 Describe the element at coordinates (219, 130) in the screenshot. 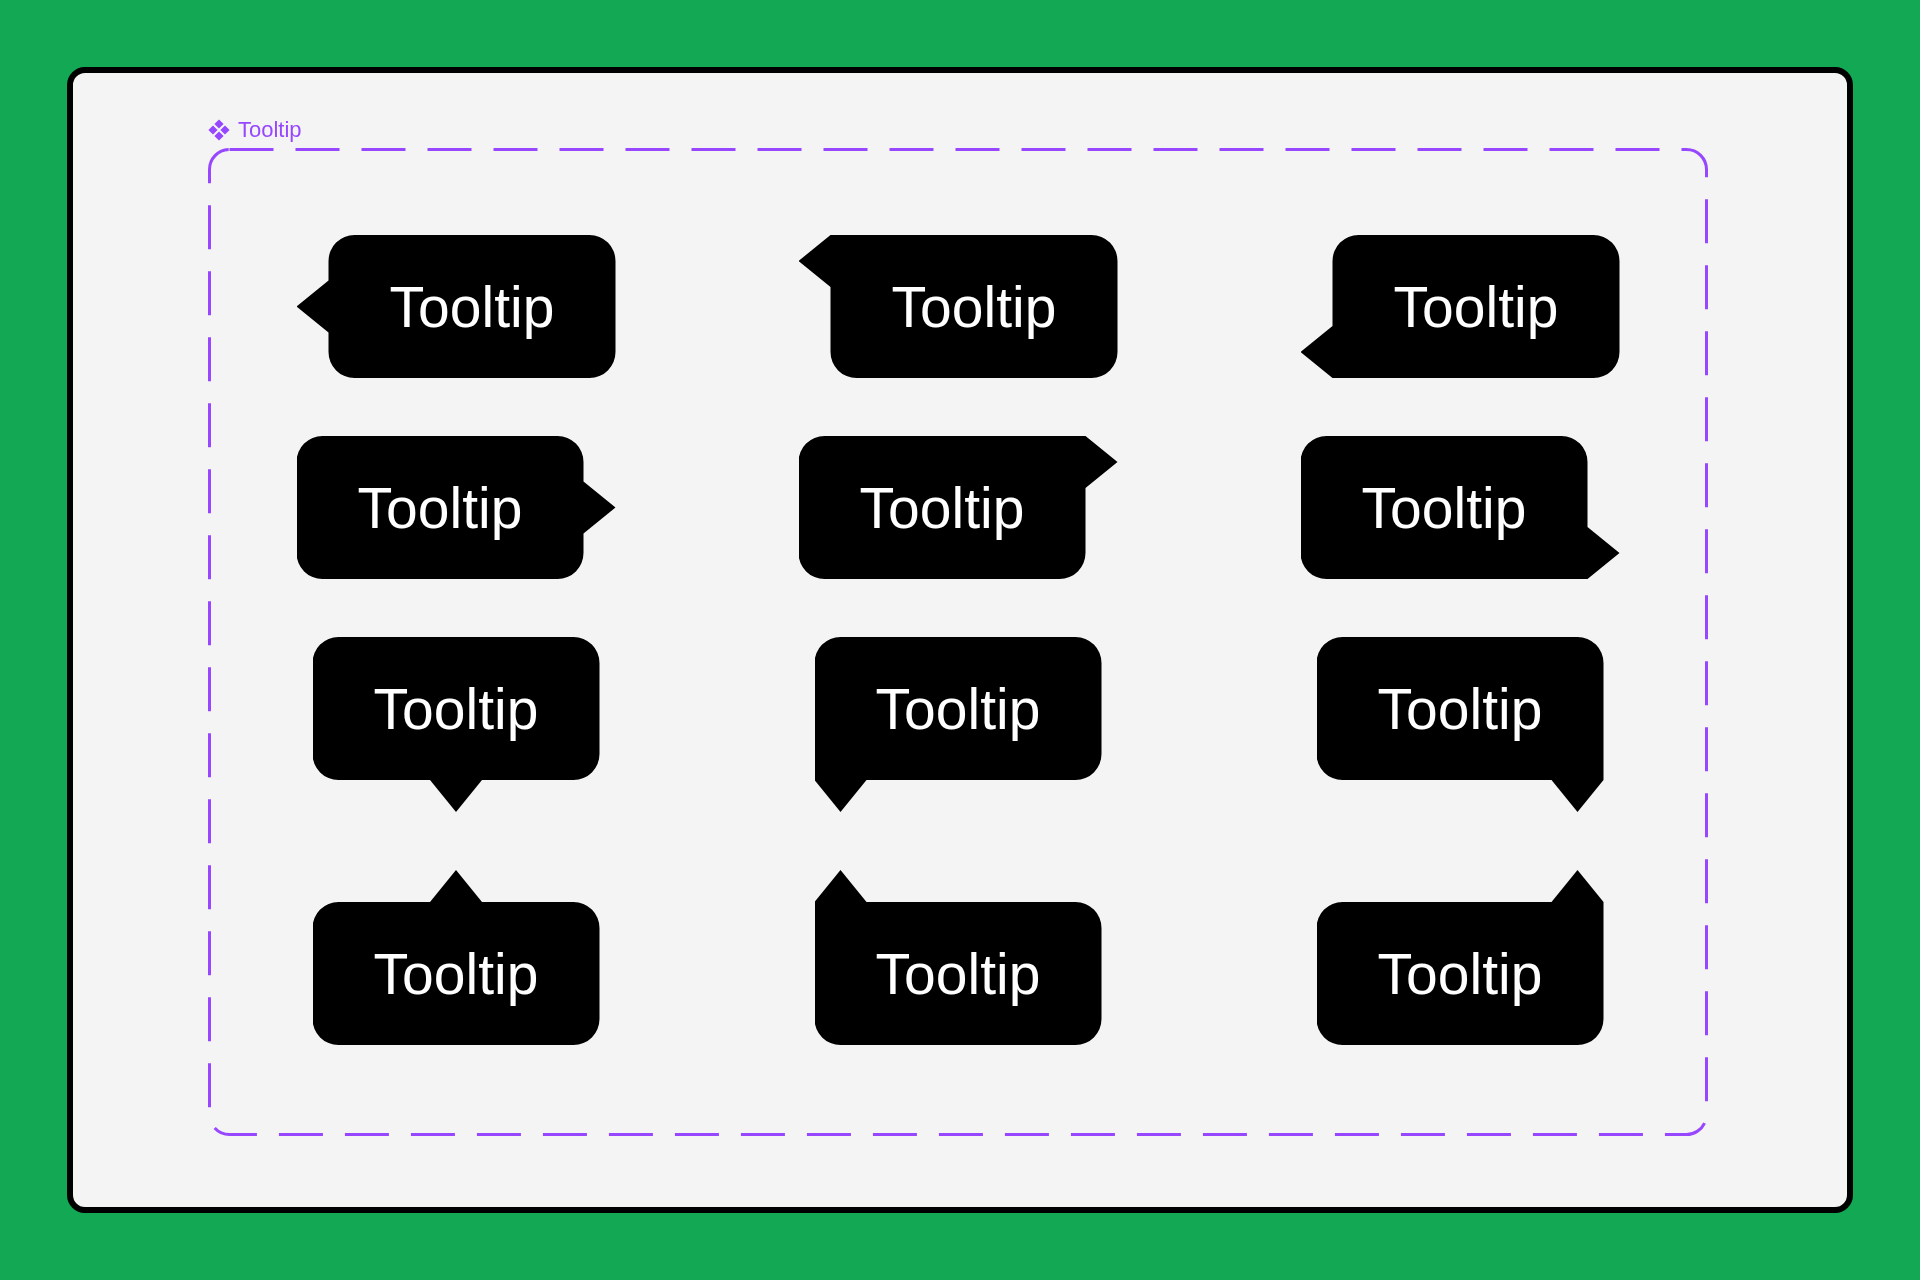

I see `component-icon` at that location.